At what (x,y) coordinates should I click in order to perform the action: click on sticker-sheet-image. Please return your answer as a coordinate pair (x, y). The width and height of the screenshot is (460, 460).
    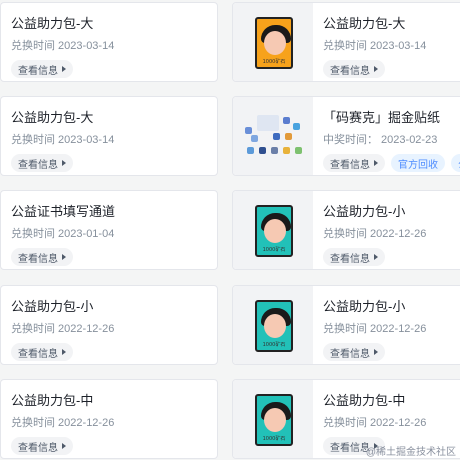
    Looking at the image, I should click on (273, 136).